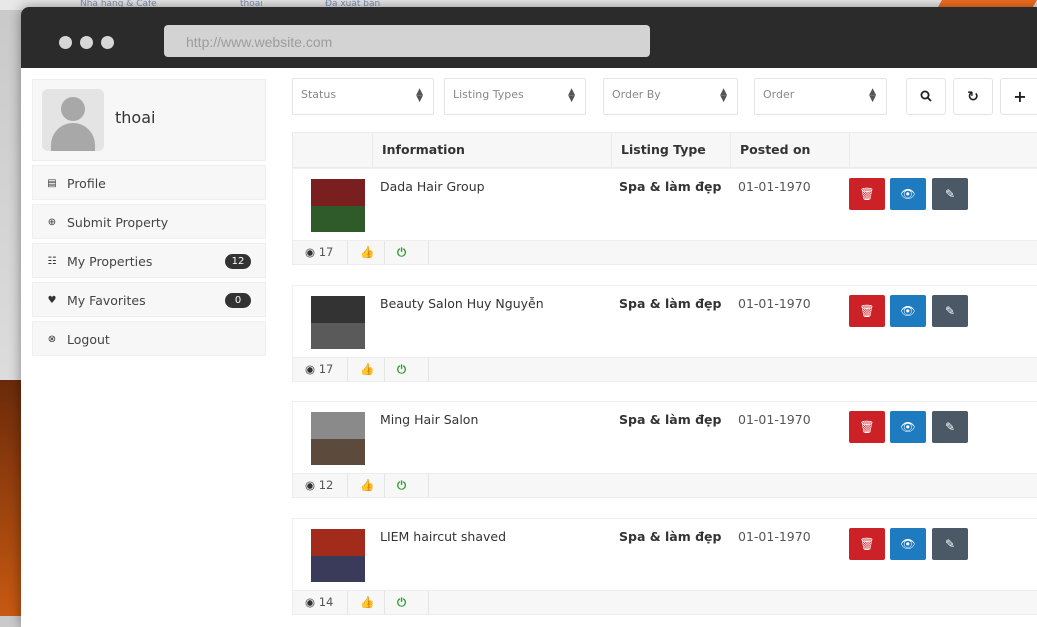 This screenshot has height=627, width=1037. I want to click on actions-column-header, so click(943, 150).